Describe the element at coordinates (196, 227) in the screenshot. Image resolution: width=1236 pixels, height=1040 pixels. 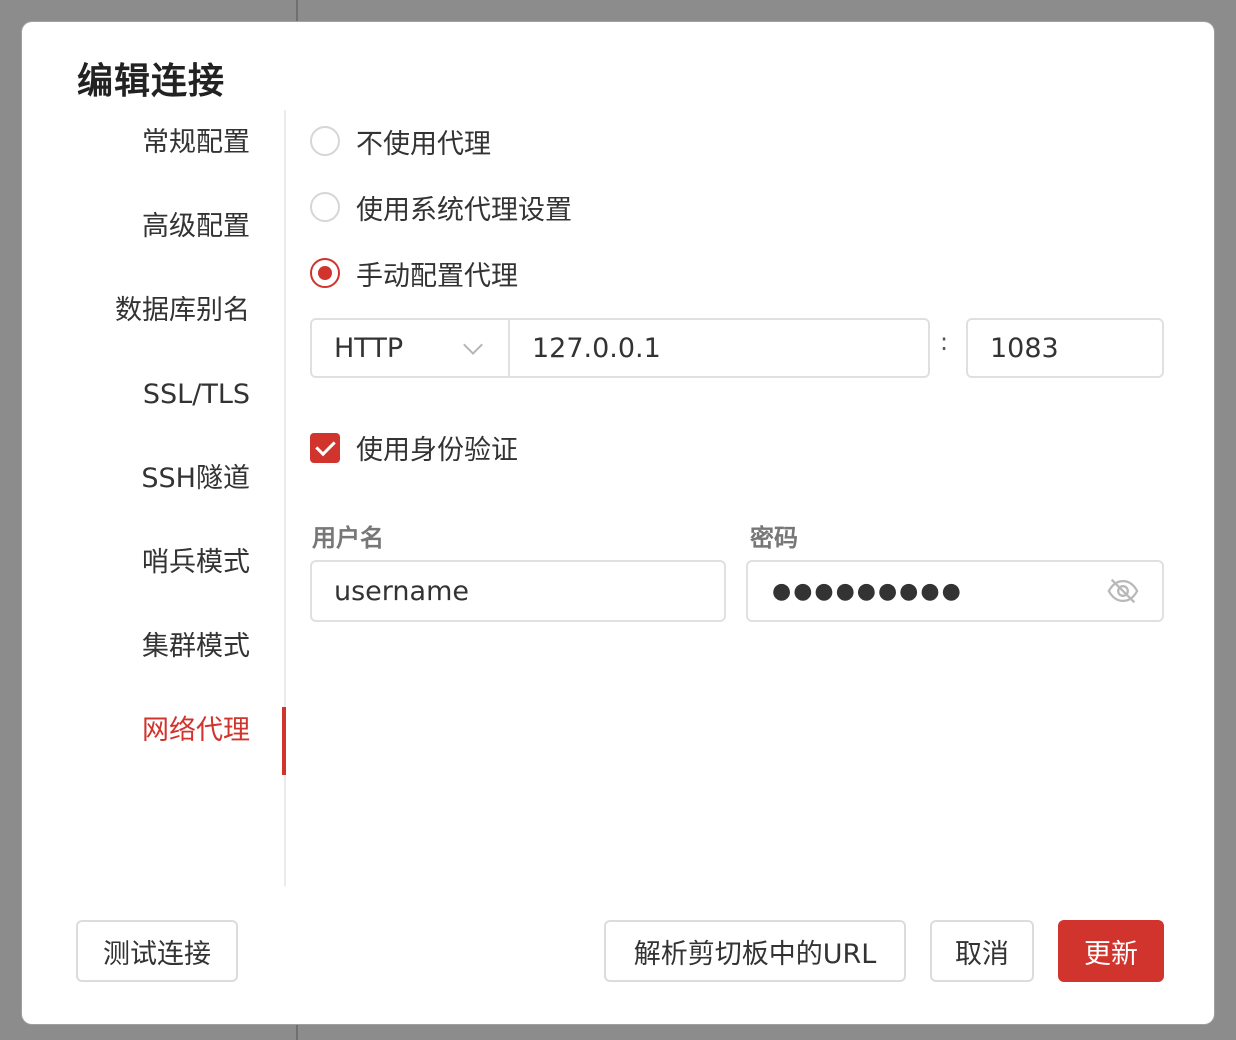
I see `sidebar-item-advanced: 高级配置` at that location.